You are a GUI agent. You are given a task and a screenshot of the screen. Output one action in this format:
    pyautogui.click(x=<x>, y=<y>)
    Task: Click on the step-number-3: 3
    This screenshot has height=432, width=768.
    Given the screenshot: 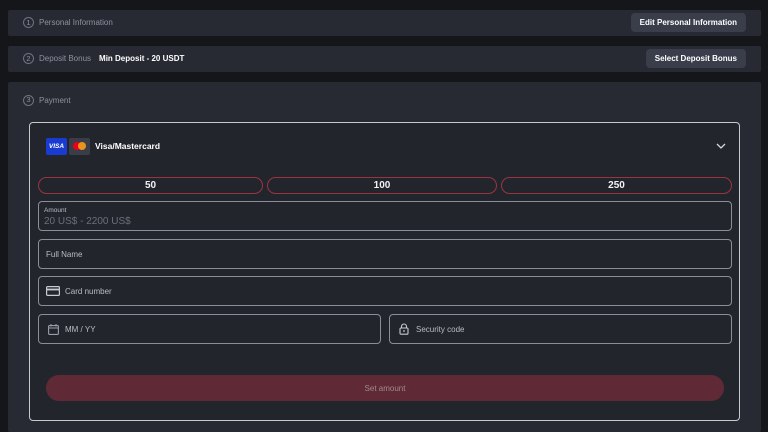 What is the action you would take?
    pyautogui.click(x=28, y=100)
    